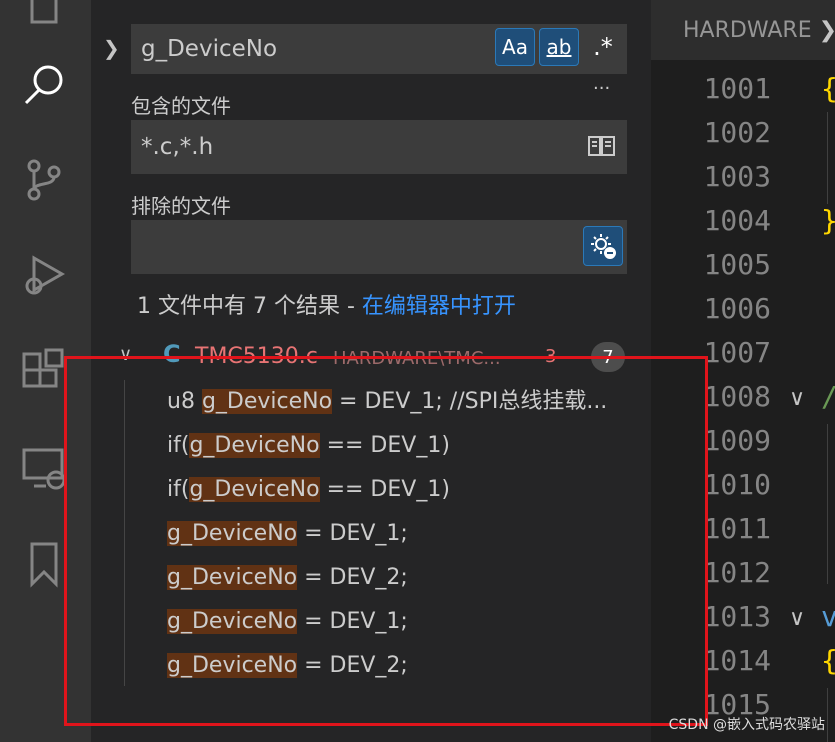 Image resolution: width=835 pixels, height=742 pixels. Describe the element at coordinates (737, 616) in the screenshot. I see `line-number: 1013` at that location.